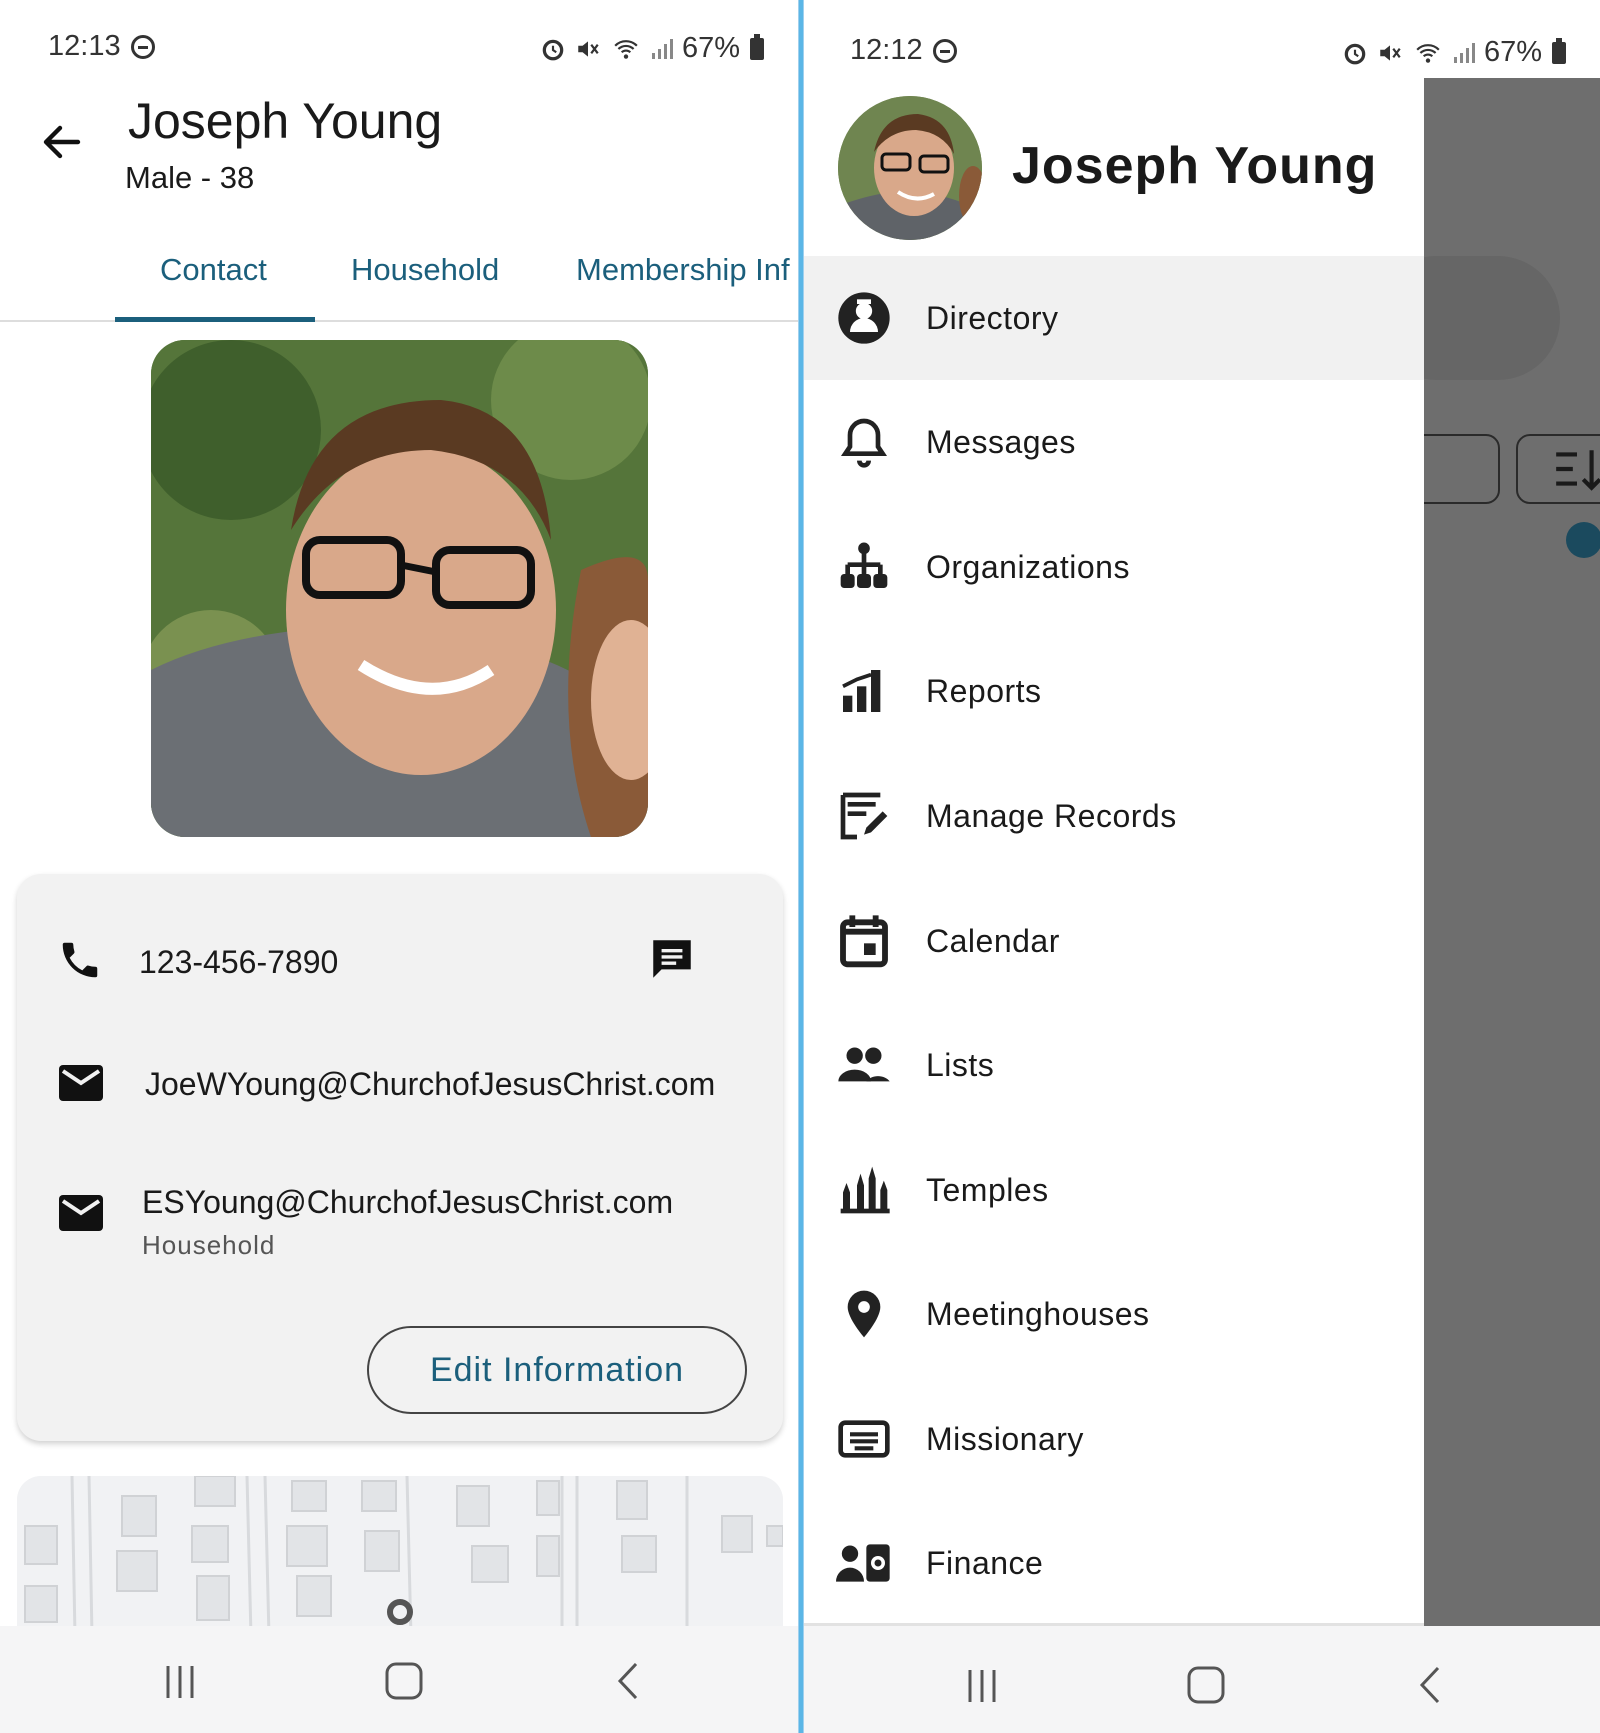 This screenshot has height=1733, width=1600. What do you see at coordinates (399, 45) in the screenshot?
I see `status-bar: 12:13 67%` at bounding box center [399, 45].